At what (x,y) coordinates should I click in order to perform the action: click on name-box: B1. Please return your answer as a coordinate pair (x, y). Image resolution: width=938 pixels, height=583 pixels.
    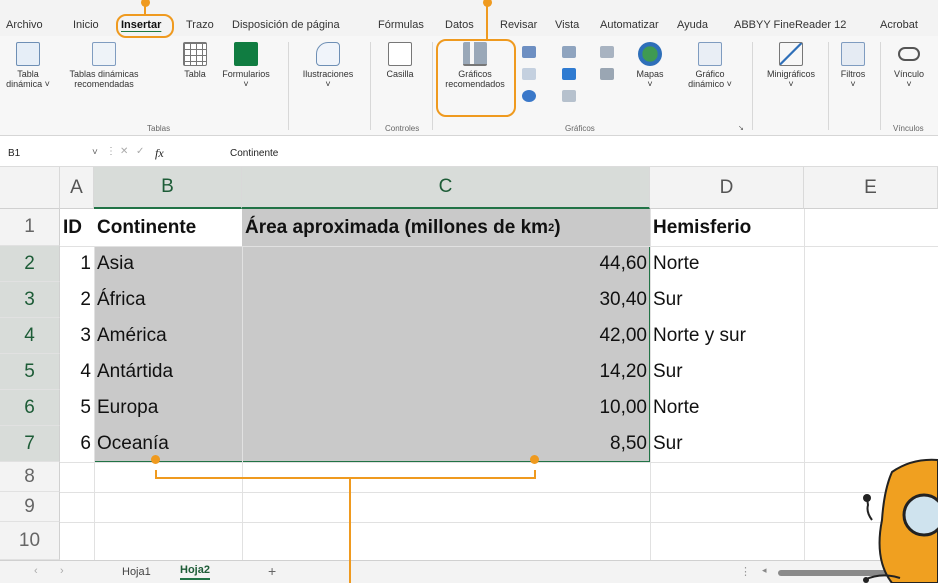
    Looking at the image, I should click on (14, 153).